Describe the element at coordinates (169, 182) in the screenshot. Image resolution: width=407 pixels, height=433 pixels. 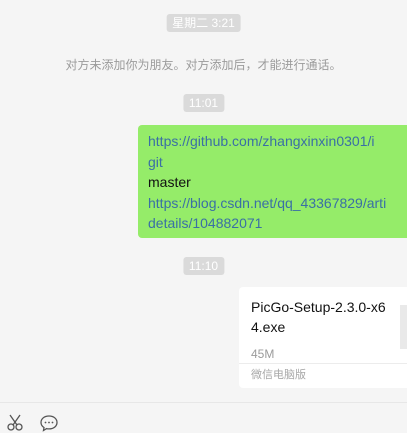
I see `message-text: master` at that location.